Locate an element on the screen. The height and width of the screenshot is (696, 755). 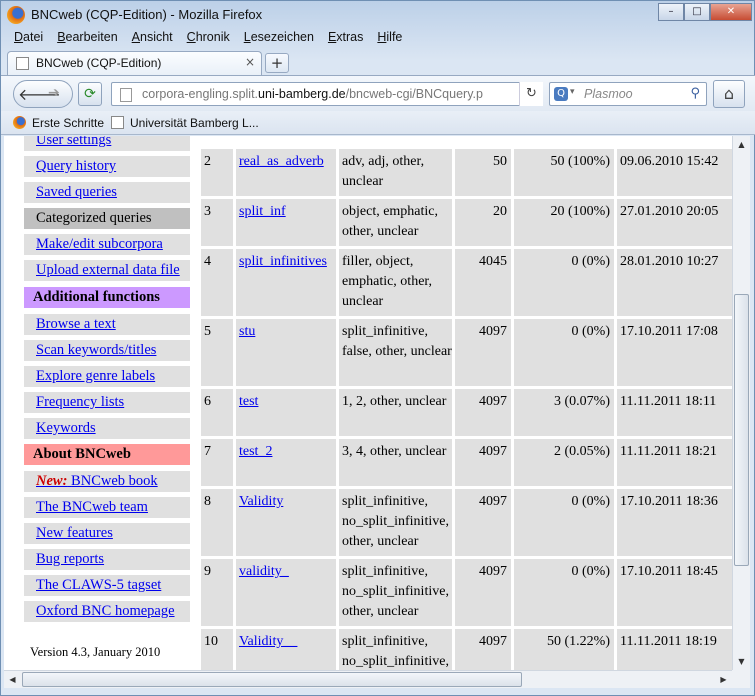
horizontal-scroll-thumb is located at coordinates (272, 679).